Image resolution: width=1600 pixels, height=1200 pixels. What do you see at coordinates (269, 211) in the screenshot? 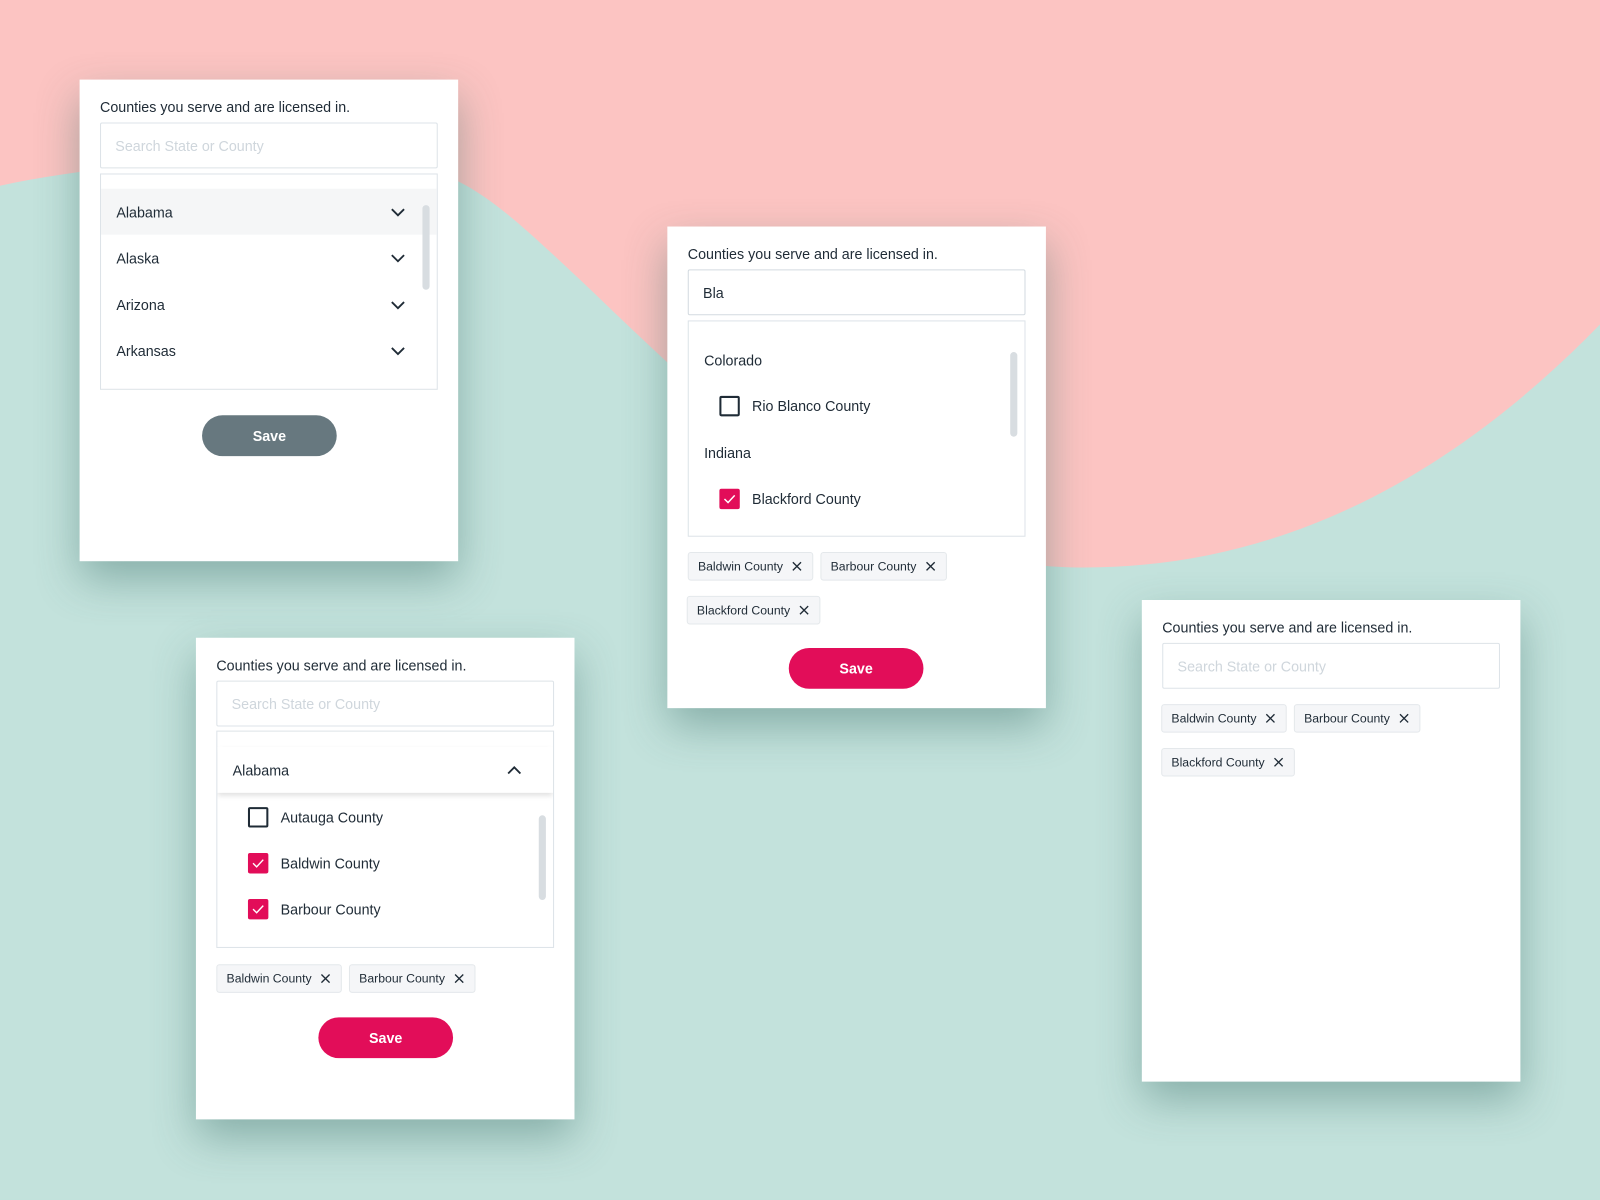
I see `state-row-alabama: Alabama` at bounding box center [269, 211].